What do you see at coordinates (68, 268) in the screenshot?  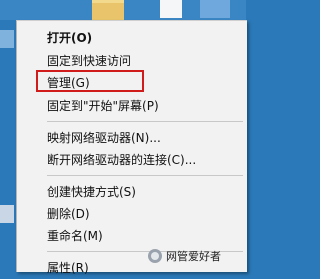 I see `menu-item-label: 属性(R)` at bounding box center [68, 268].